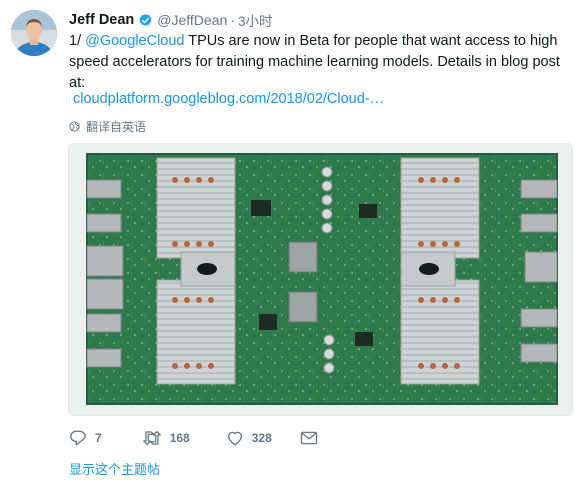 This screenshot has width=582, height=488. What do you see at coordinates (212, 438) in the screenshot?
I see `tweet-actions: 7 168 328` at bounding box center [212, 438].